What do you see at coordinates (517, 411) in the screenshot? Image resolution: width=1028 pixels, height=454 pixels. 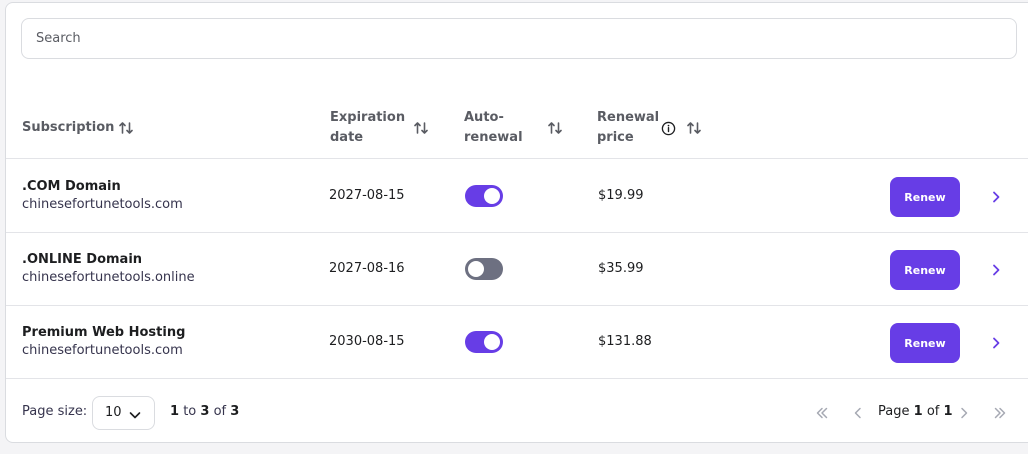 I see `pagination-footer: Page size: 10 1 to 3 of 3 Page 1 of 1` at bounding box center [517, 411].